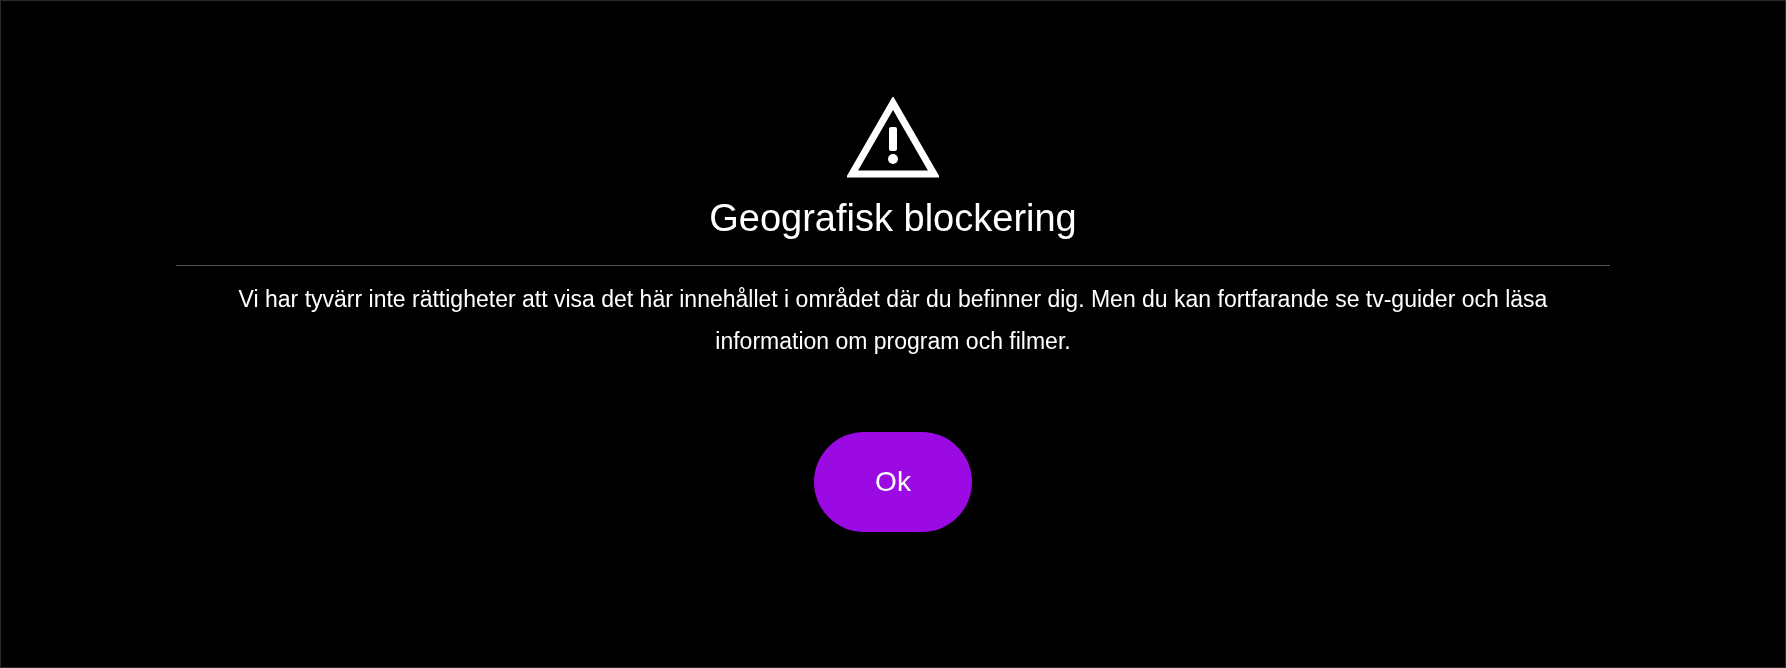 This screenshot has width=1786, height=668. Describe the element at coordinates (893, 138) in the screenshot. I see `warning-icon` at that location.